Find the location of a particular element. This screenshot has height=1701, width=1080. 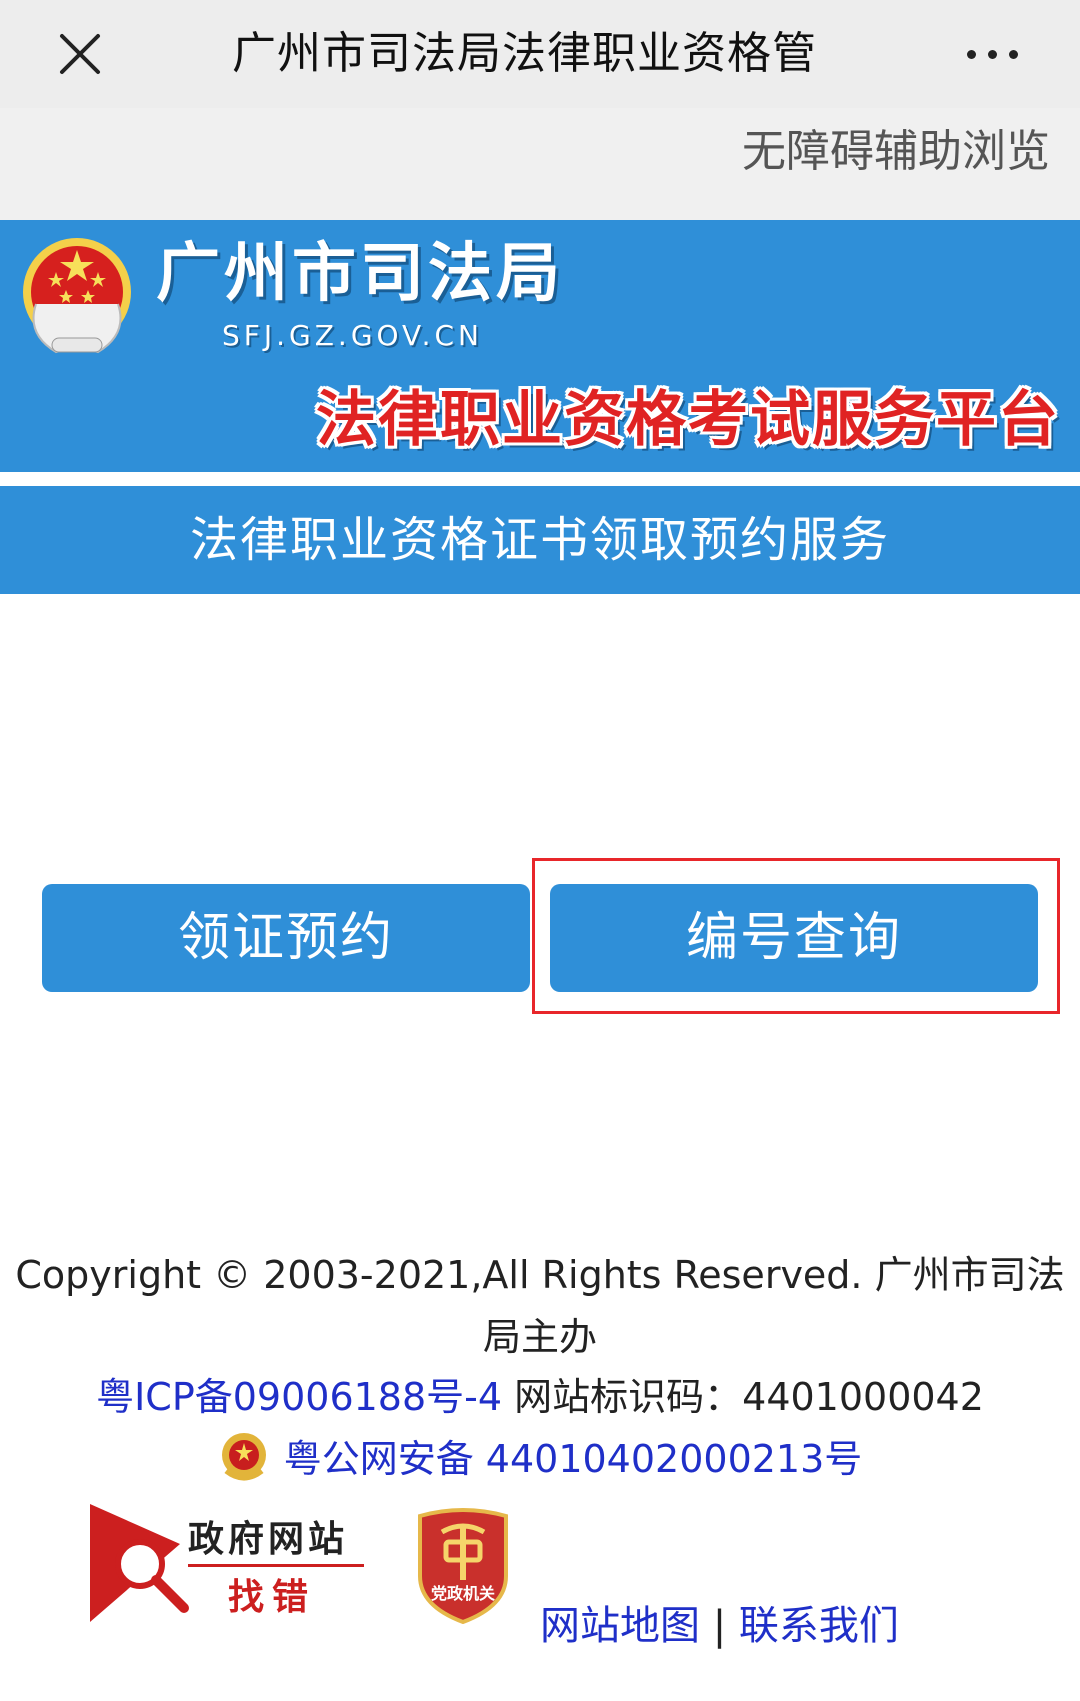

more-options-button is located at coordinates (992, 54).